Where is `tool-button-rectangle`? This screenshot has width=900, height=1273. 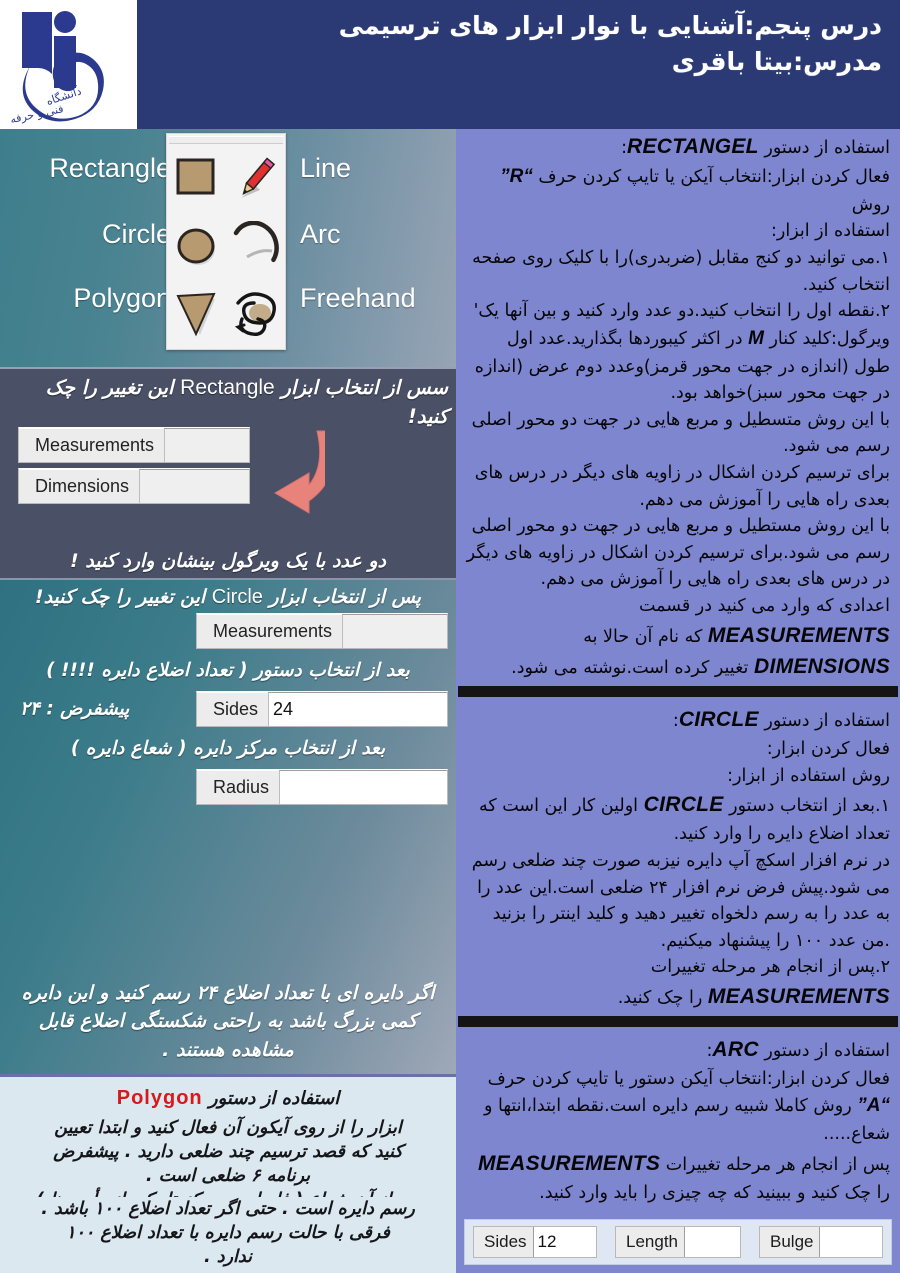 tool-button-rectangle is located at coordinates (196, 180).